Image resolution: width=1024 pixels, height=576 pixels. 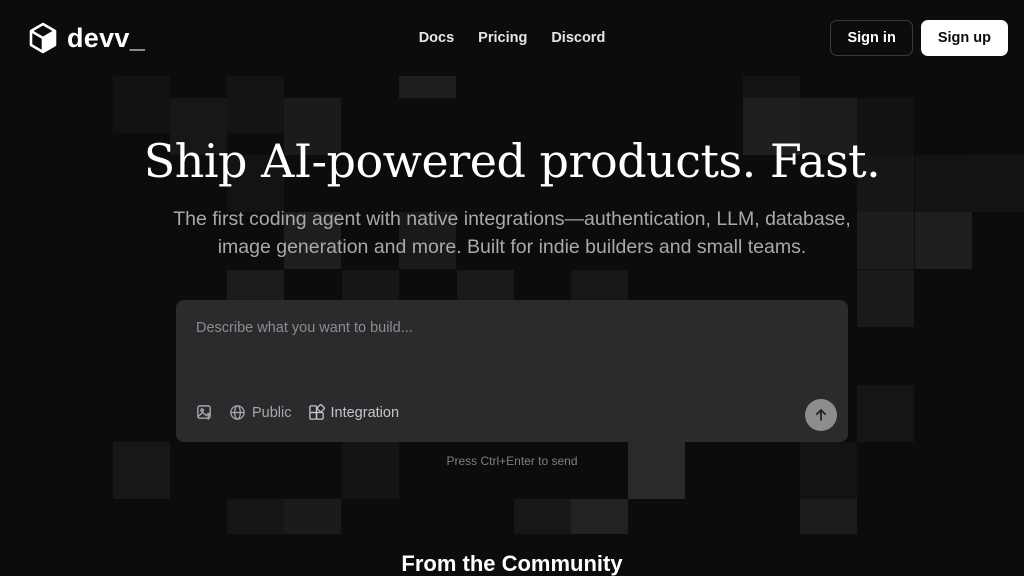 What do you see at coordinates (512, 161) in the screenshot?
I see `hero-title: Ship AI-powered products. Fast.` at bounding box center [512, 161].